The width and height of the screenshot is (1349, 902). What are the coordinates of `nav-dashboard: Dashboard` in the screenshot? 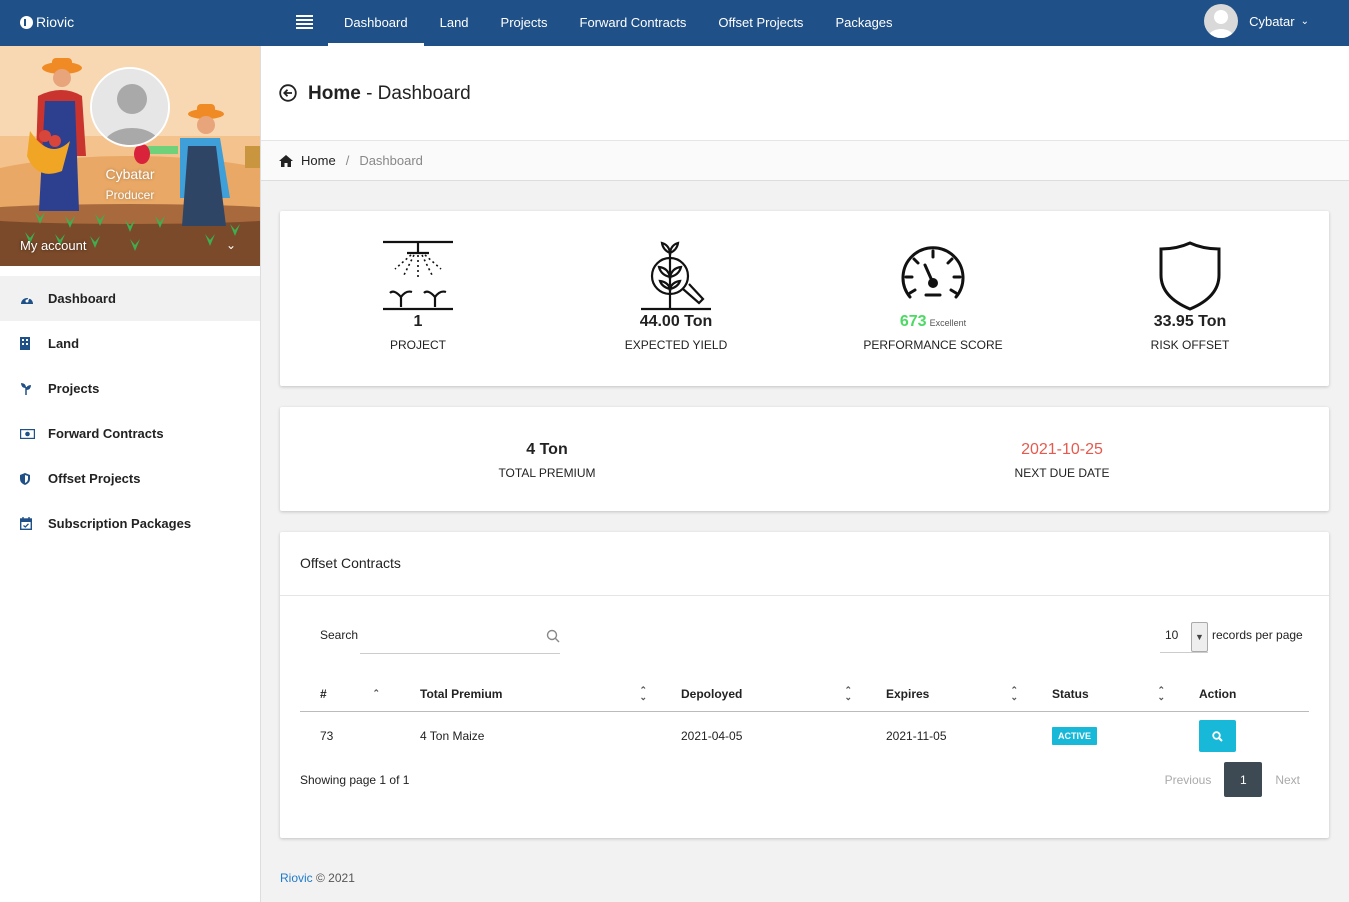 It's located at (376, 23).